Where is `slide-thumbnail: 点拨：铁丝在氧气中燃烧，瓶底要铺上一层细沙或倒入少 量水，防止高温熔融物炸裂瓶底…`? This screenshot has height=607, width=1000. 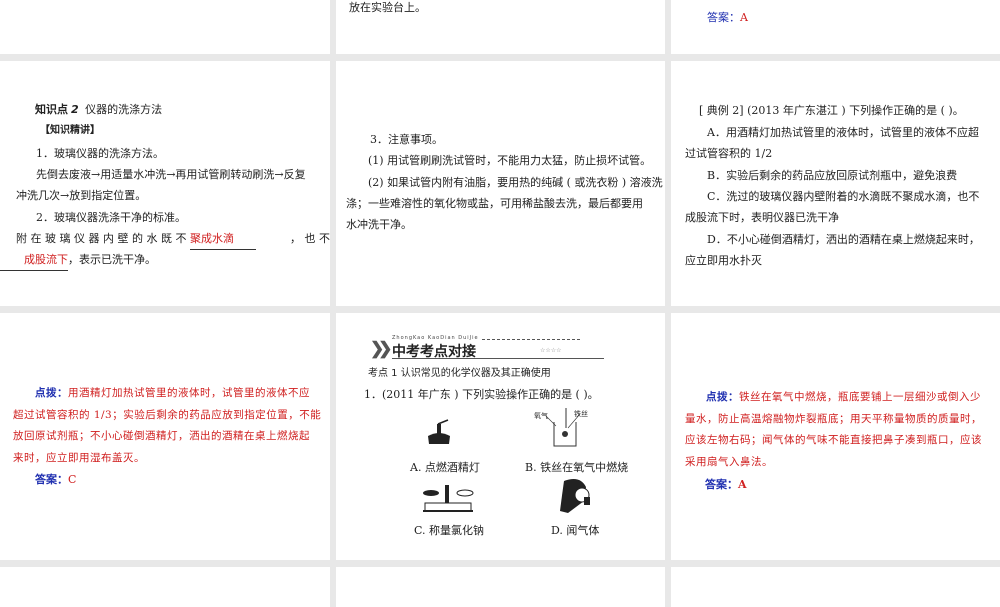
slide-thumbnail: 点拨：铁丝在氧气中燃烧，瓶底要铺上一层细沙或倒入少 量水，防止高温熔融物炸裂瓶底… is located at coordinates (835, 436).